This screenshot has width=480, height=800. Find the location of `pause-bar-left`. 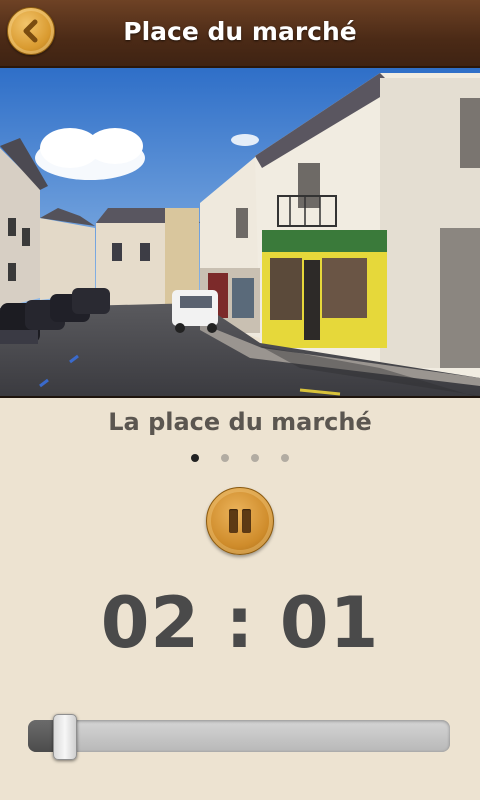

pause-bar-left is located at coordinates (233, 521).